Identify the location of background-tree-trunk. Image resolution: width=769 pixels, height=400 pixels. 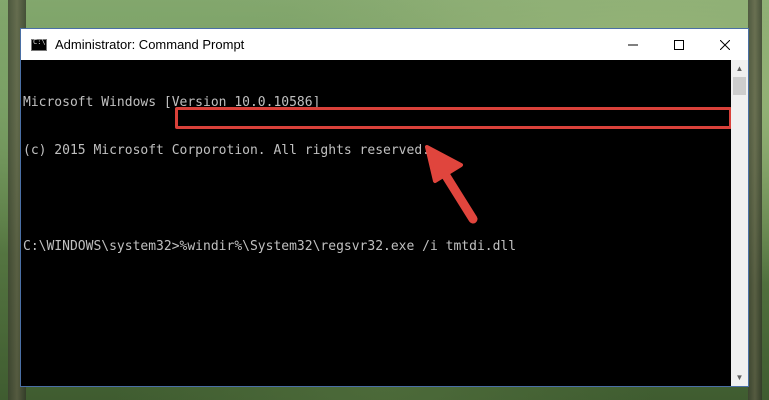
(755, 200).